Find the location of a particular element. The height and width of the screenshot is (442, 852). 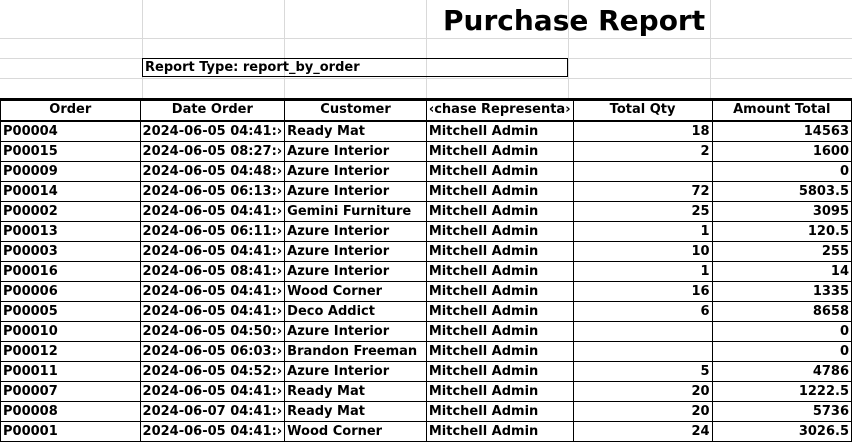

cell-date-order: 2024-06-05 08:41:› is located at coordinates (212, 271).